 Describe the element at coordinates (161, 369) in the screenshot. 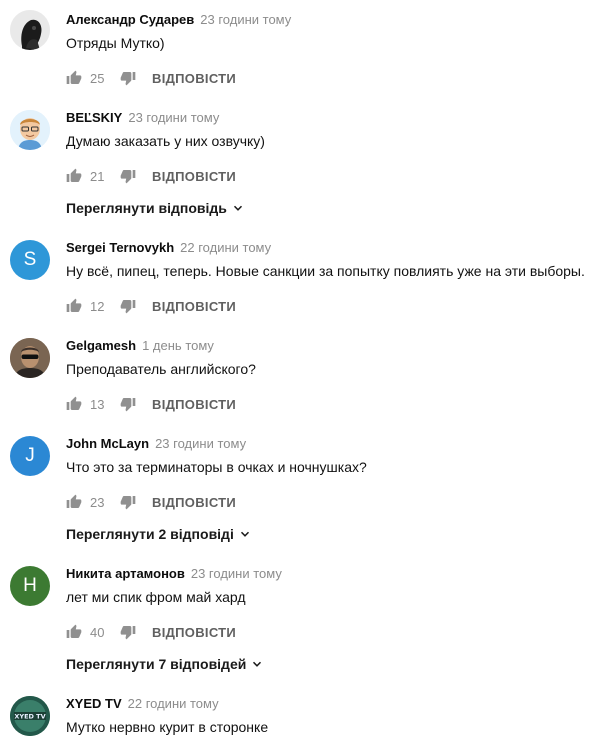

I see `comment-text: Преподаватель английского?` at that location.